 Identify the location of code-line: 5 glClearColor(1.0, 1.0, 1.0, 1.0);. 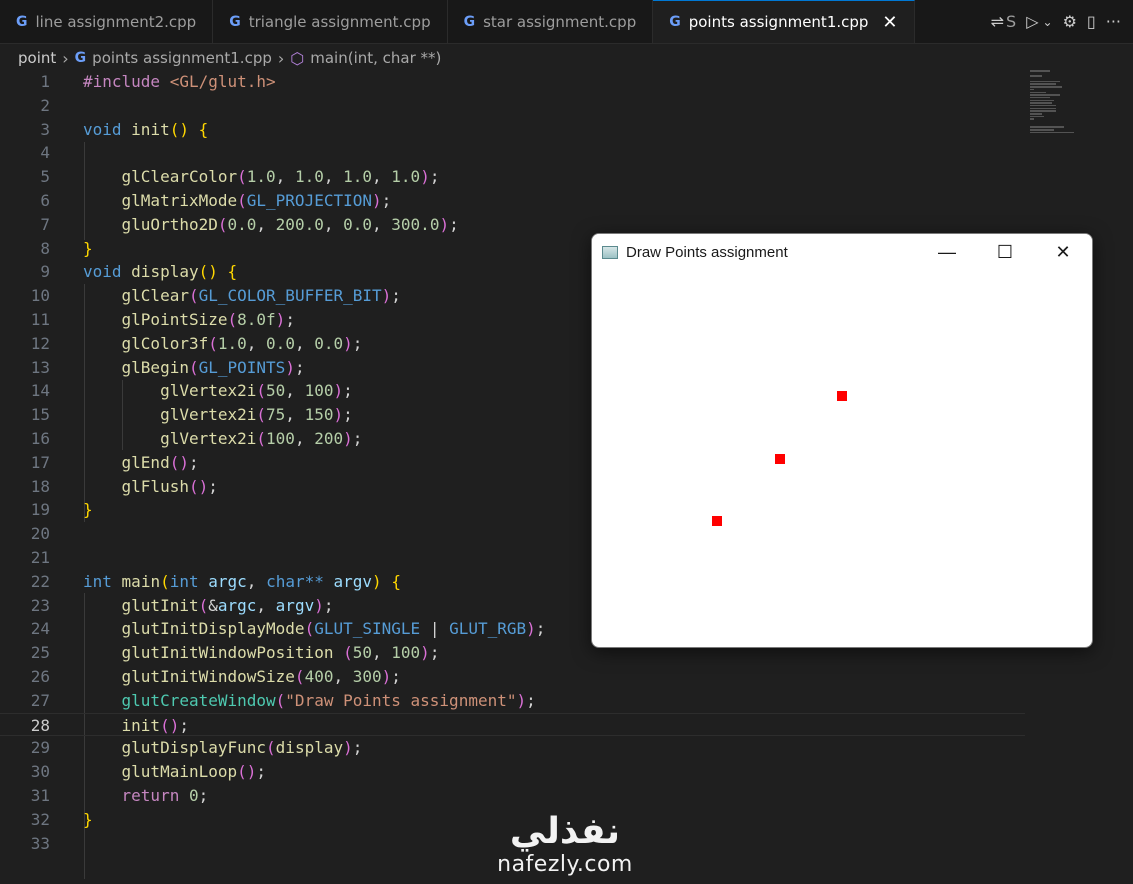
(240, 177).